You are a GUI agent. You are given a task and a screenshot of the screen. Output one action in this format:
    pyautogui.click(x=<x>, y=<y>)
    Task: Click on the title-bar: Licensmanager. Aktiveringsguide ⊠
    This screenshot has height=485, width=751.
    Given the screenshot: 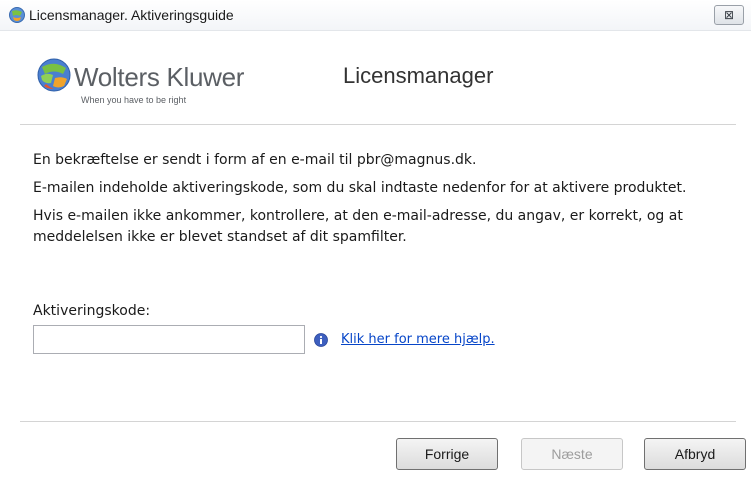 What is the action you would take?
    pyautogui.click(x=375, y=15)
    